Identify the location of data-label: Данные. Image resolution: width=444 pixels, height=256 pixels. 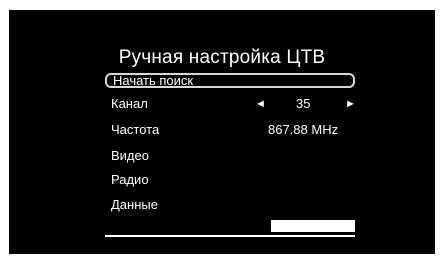
(134, 204).